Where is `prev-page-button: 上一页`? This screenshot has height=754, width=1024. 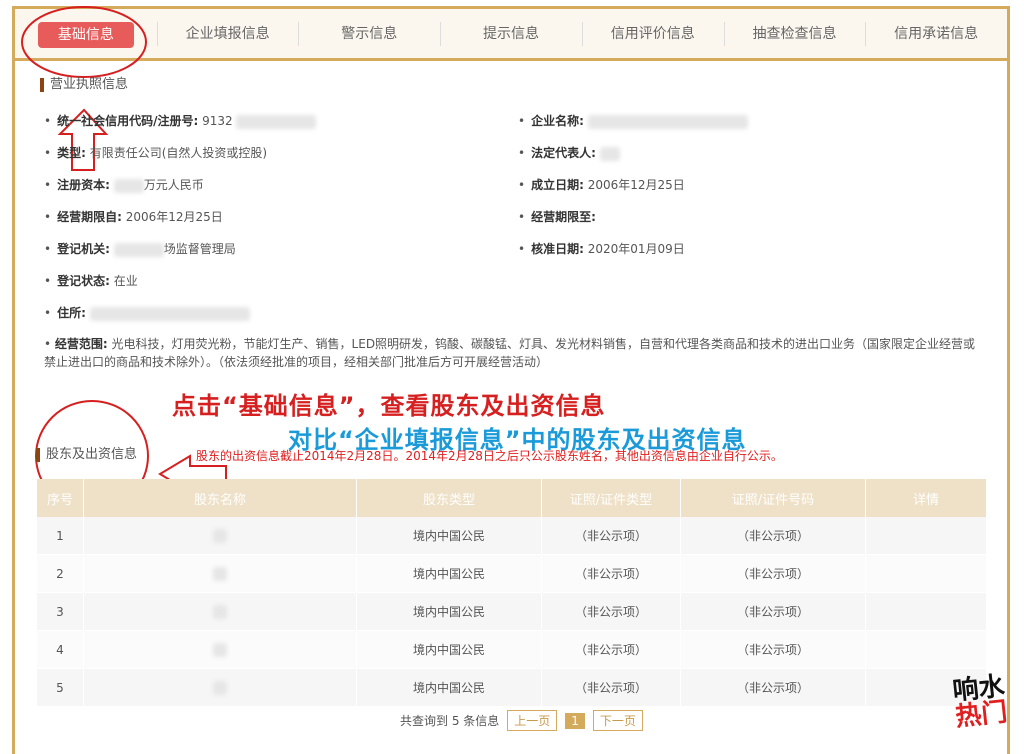
prev-page-button: 上一页 is located at coordinates (532, 720).